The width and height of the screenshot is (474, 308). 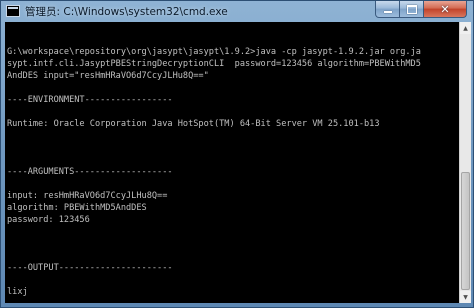 I want to click on console-line: AndDES input="resHmHRaVO6d7CcyJLHu8Q==", so click(x=108, y=76).